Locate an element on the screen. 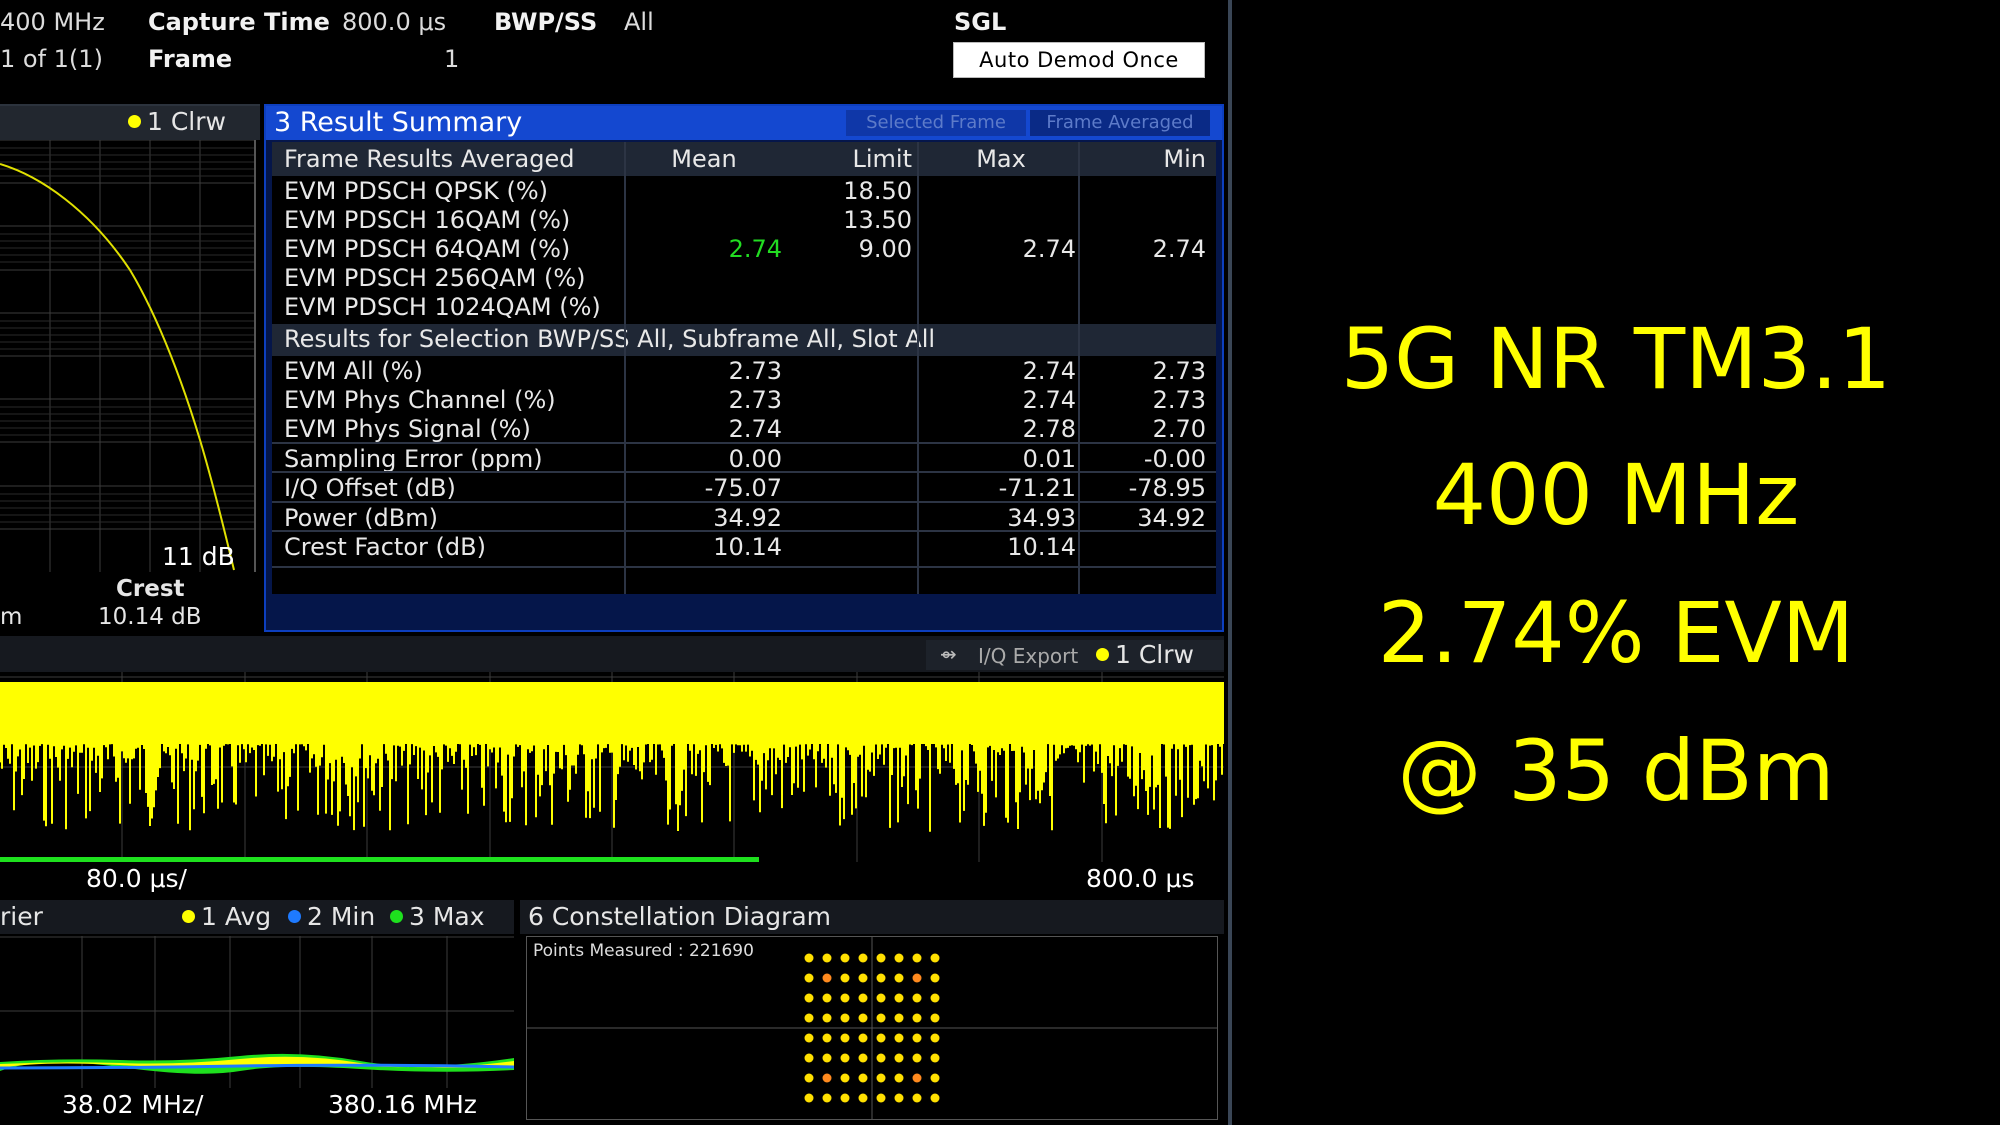 This screenshot has width=2000, height=1125. row-label: EVM PDSCH 1024QAM (%) is located at coordinates (442, 307).